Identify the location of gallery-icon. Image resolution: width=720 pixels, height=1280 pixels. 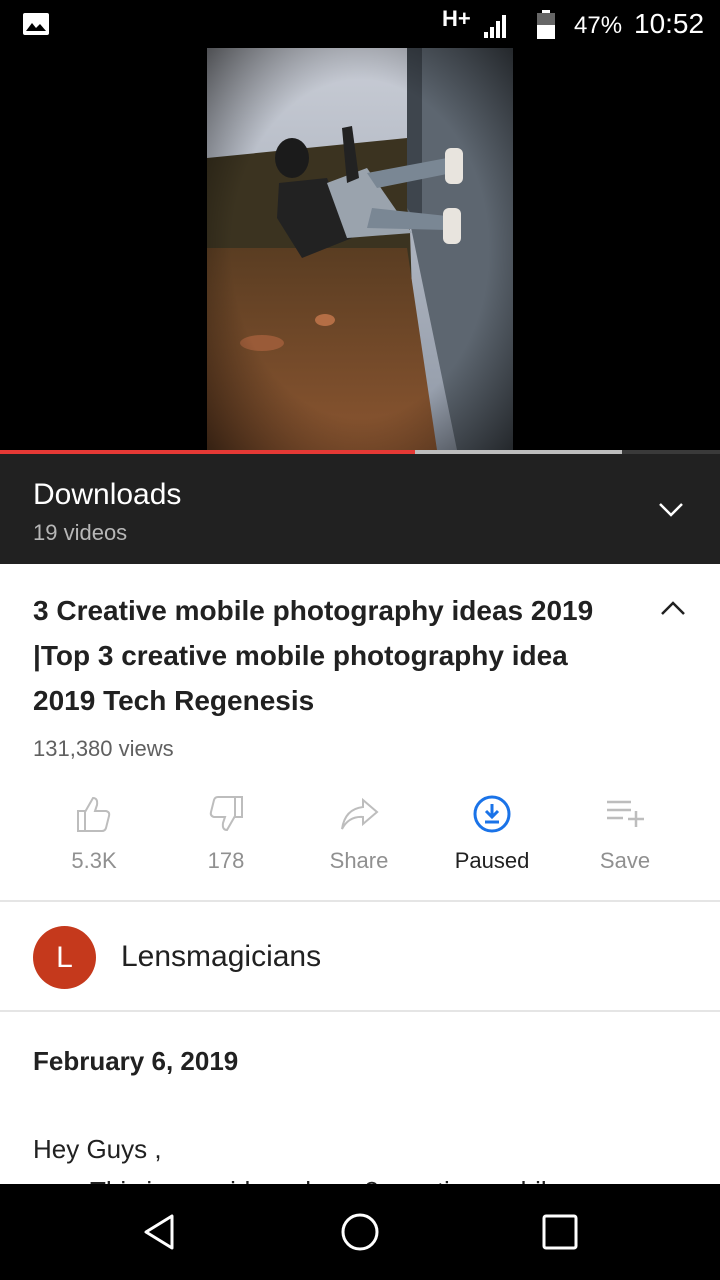
(36, 24).